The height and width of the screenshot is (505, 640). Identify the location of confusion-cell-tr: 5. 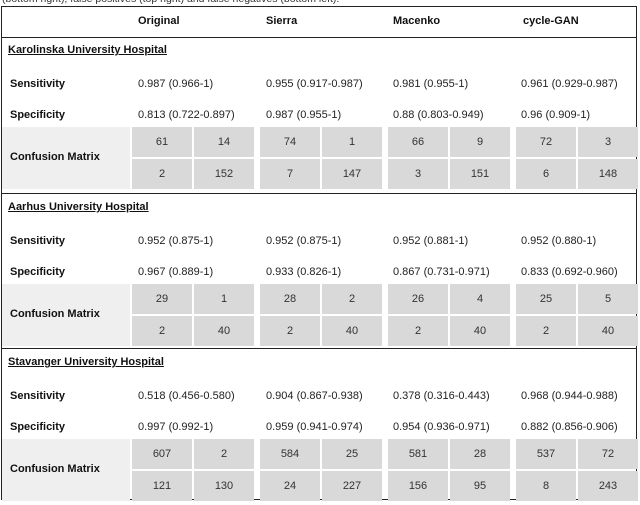
(608, 299).